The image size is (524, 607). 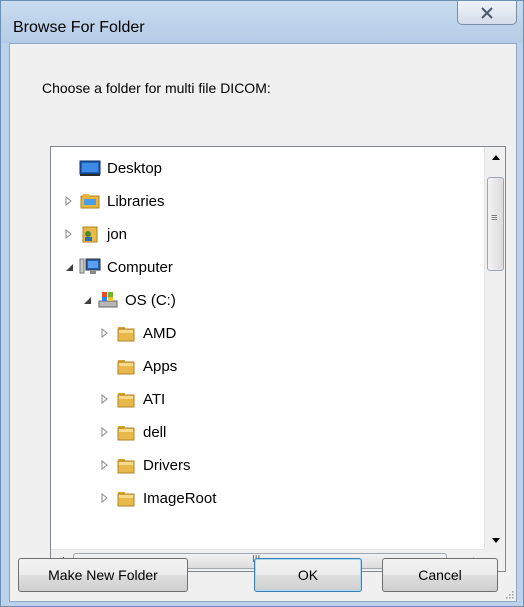 I want to click on close-icon, so click(x=487, y=12).